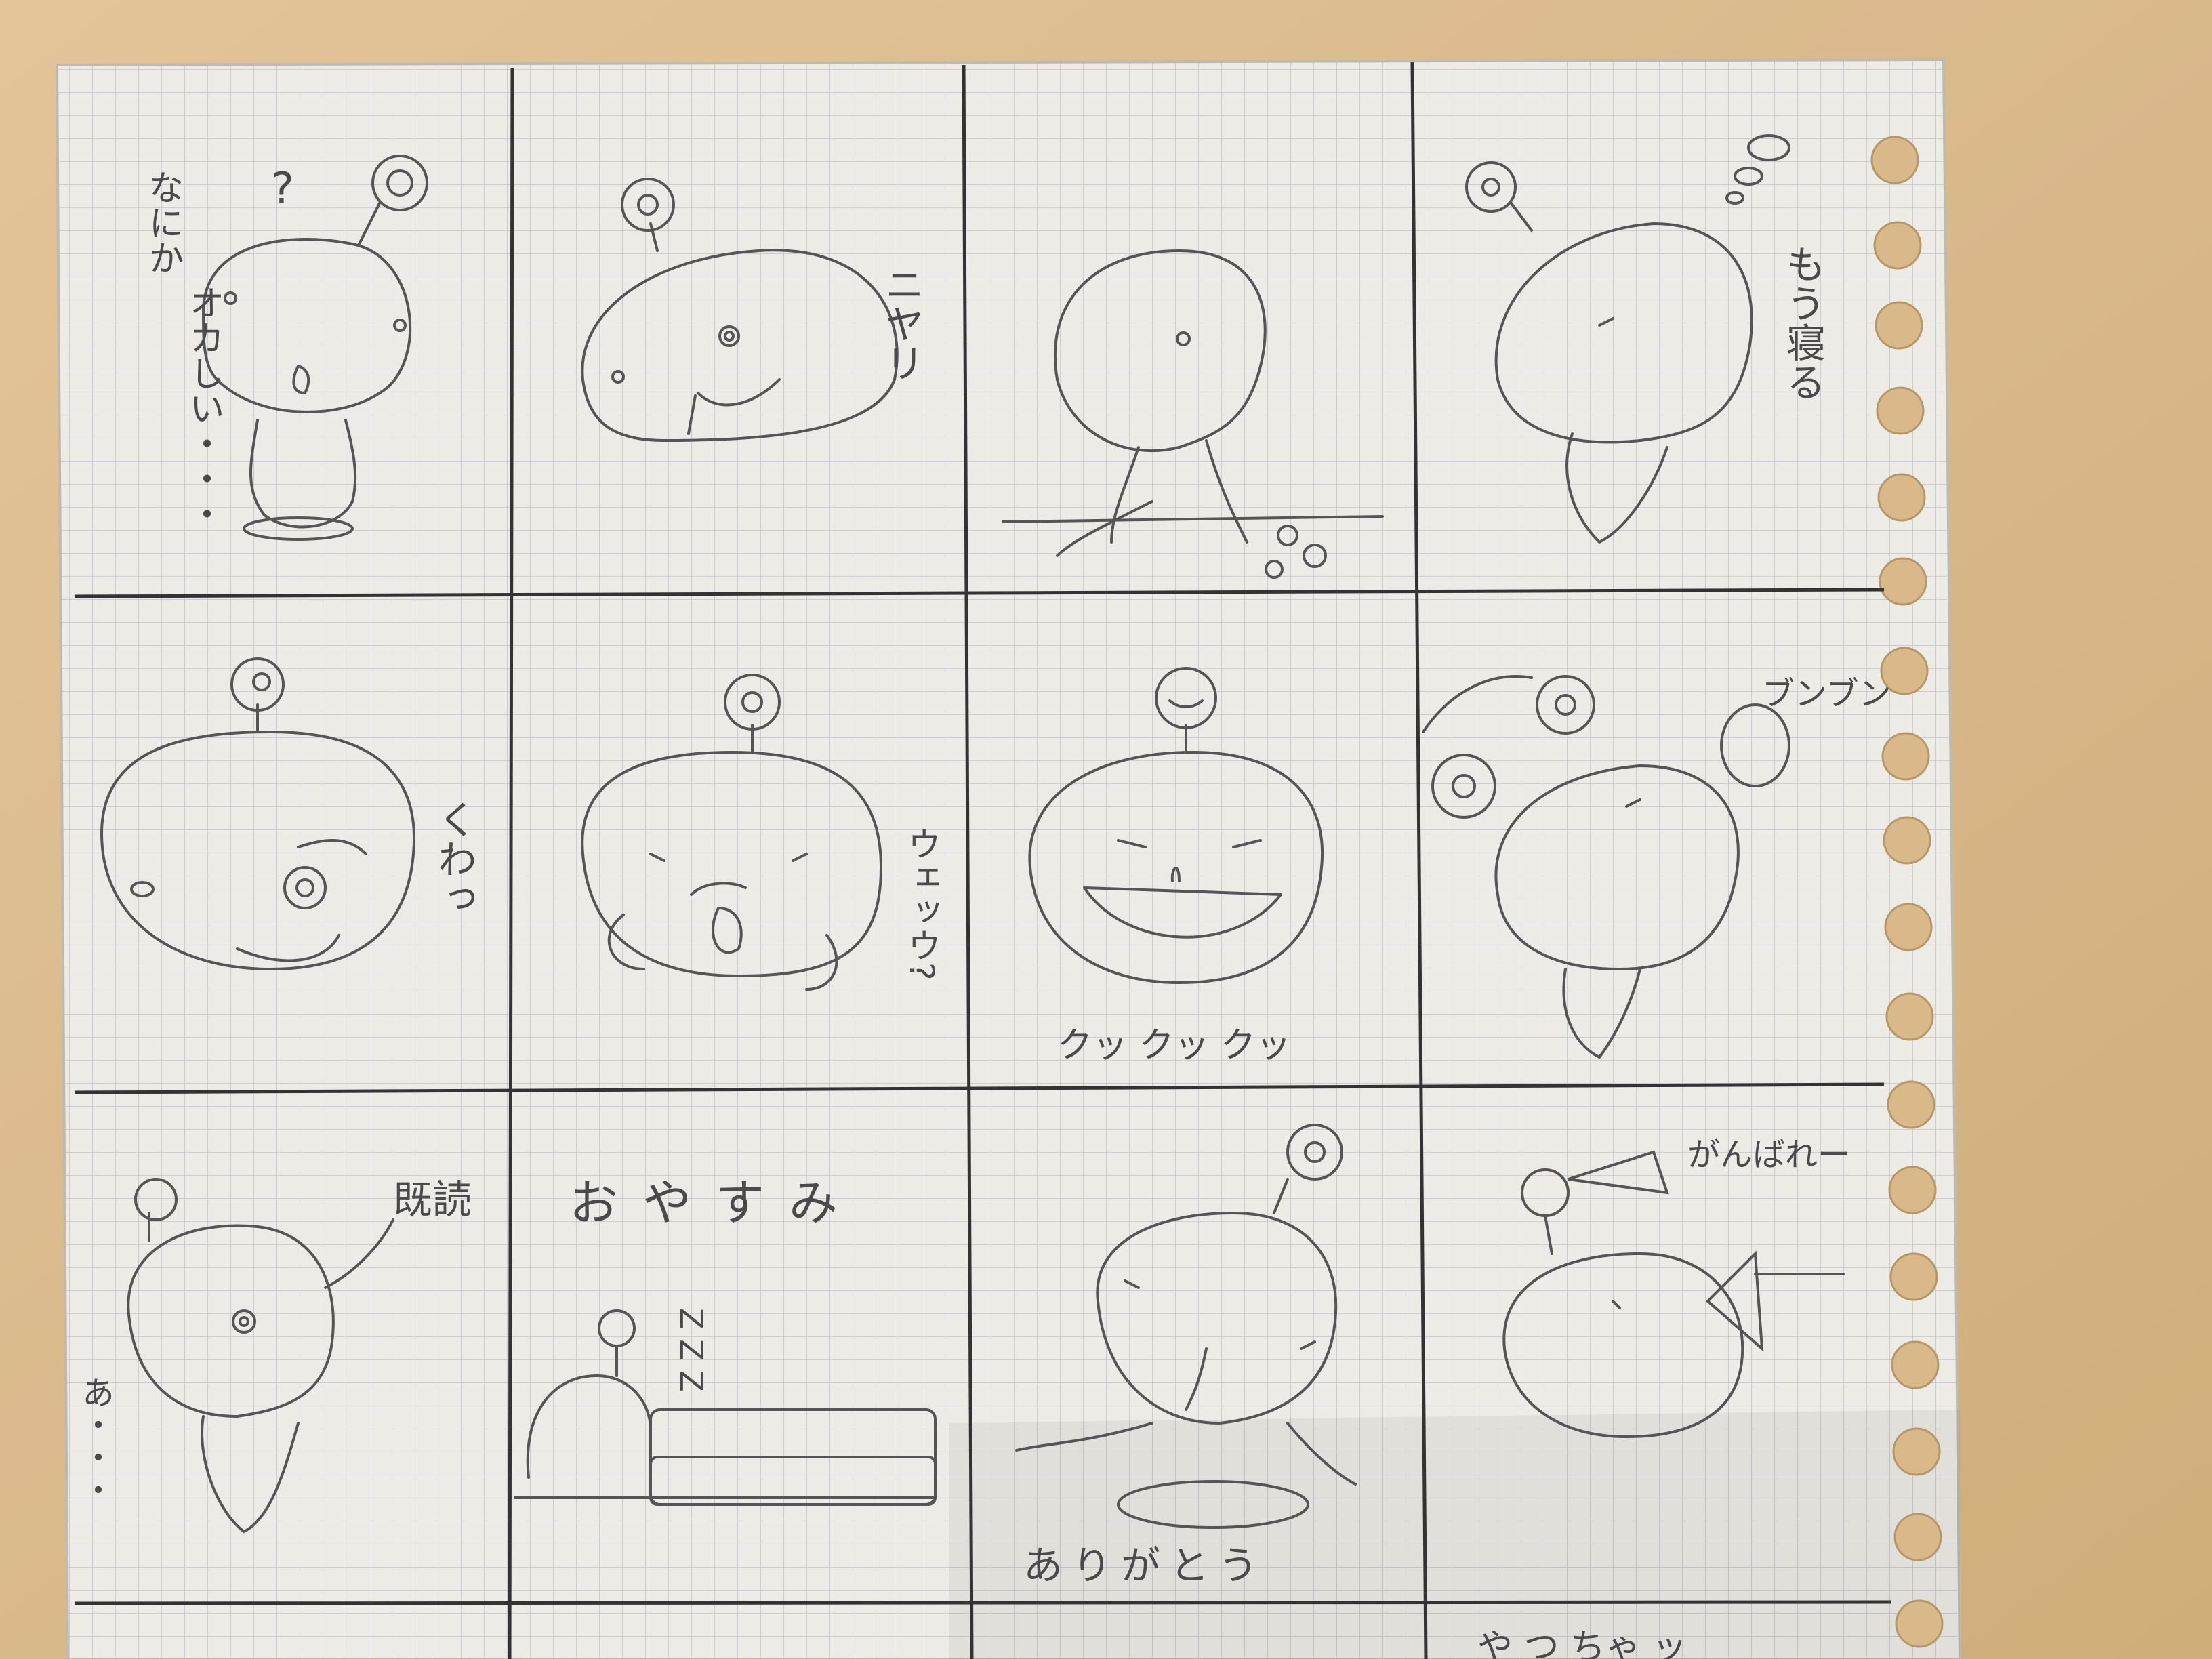 Image resolution: width=2212 pixels, height=1659 pixels. Describe the element at coordinates (1582, 1643) in the screenshot. I see `caption-r4c4: や つ ちゃ ッ` at that location.